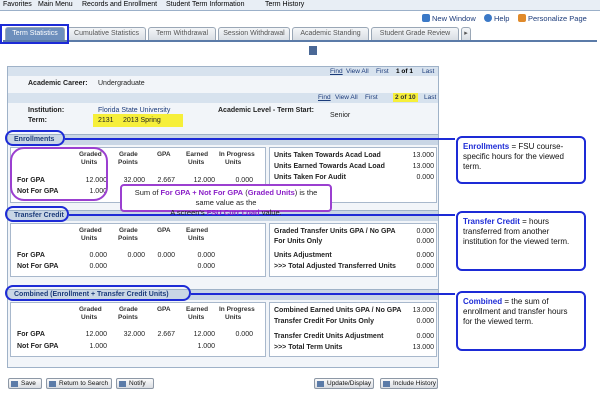 This screenshot has height=393, width=600. I want to click on new-window-icon, so click(426, 18).